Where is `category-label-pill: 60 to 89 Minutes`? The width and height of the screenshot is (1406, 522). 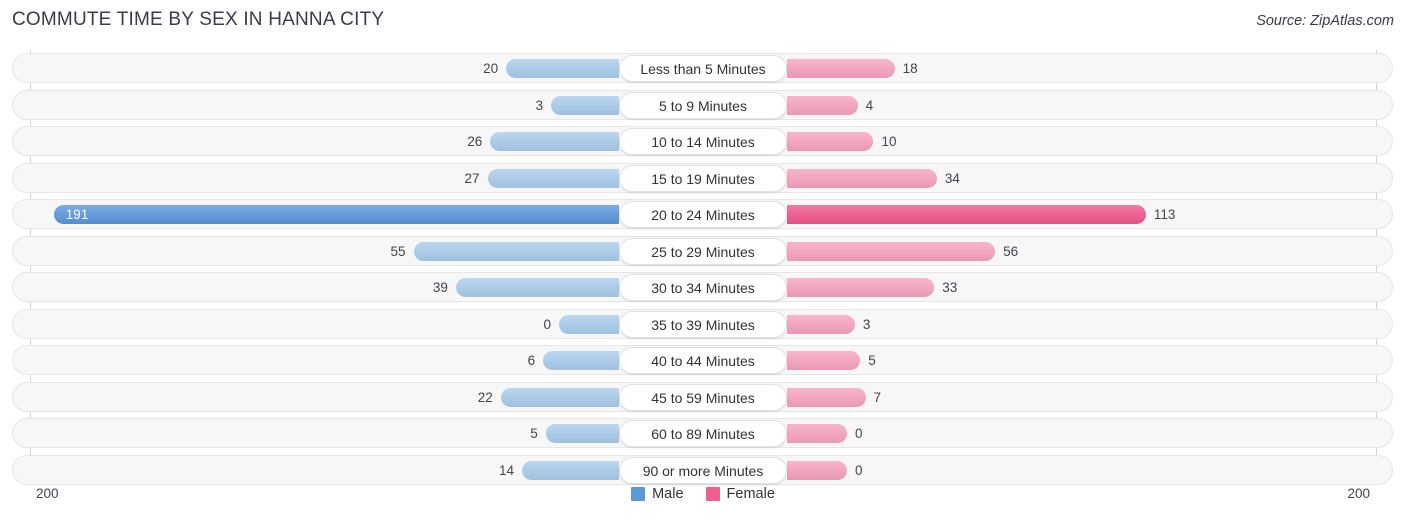 category-label-pill: 60 to 89 Minutes is located at coordinates (703, 433).